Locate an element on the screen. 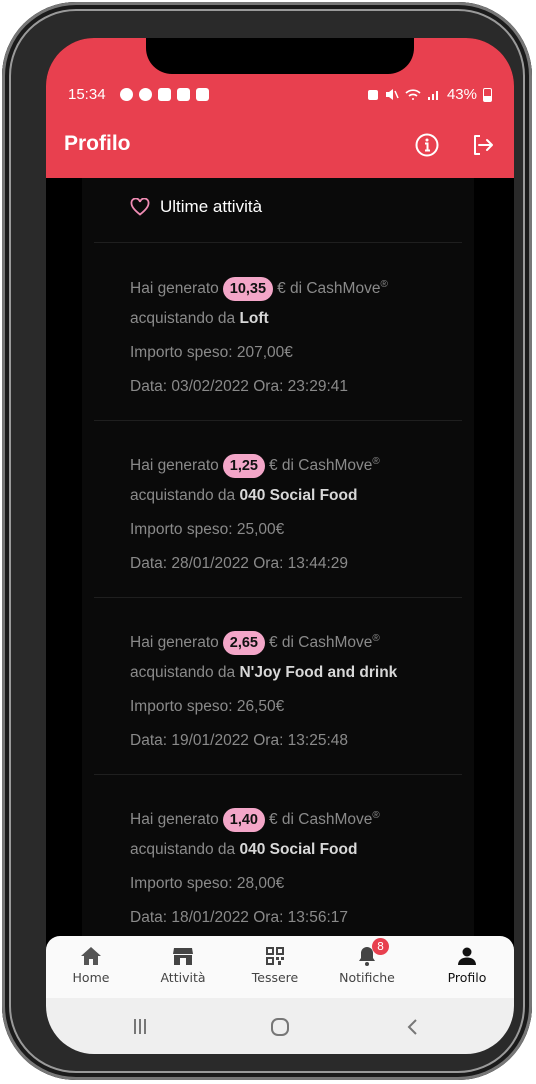 The image size is (536, 1084). recents-icon is located at coordinates (140, 1026).